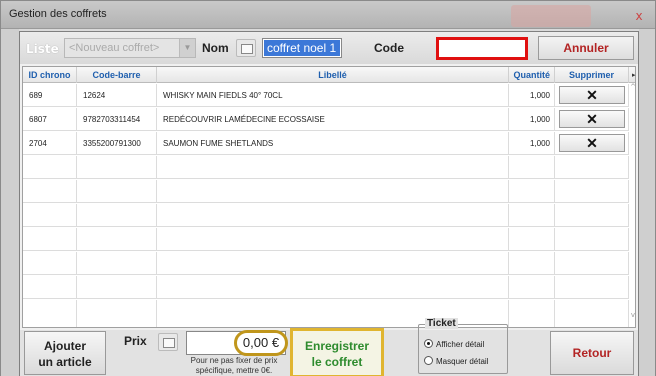 This screenshot has width=656, height=376. I want to click on liste-select: <Nouveau coffret> ▼, so click(130, 48).